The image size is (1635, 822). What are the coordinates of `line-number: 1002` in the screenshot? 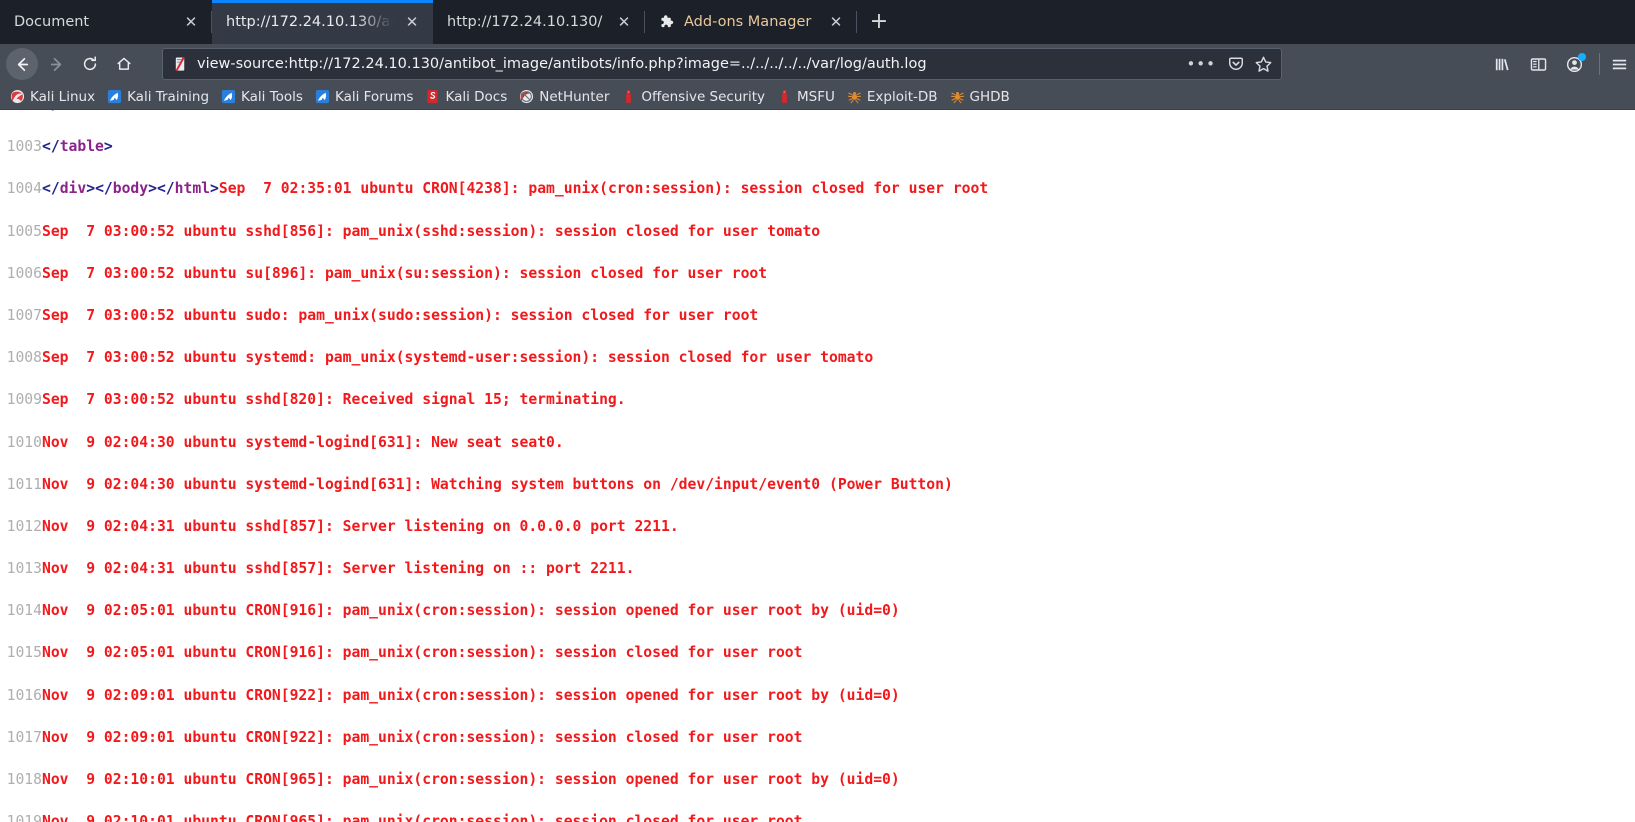 It's located at (21, 112).